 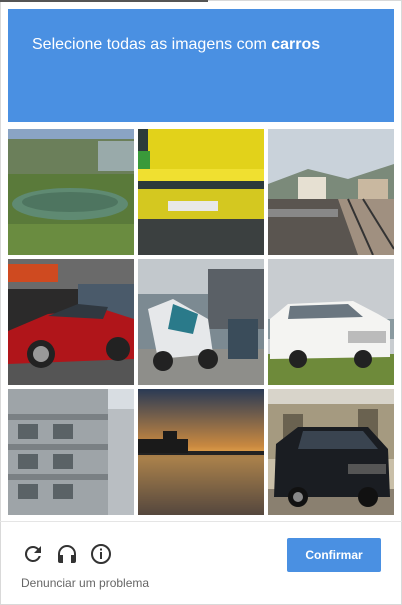 What do you see at coordinates (296, 44) in the screenshot?
I see `prompt-target: carros` at bounding box center [296, 44].